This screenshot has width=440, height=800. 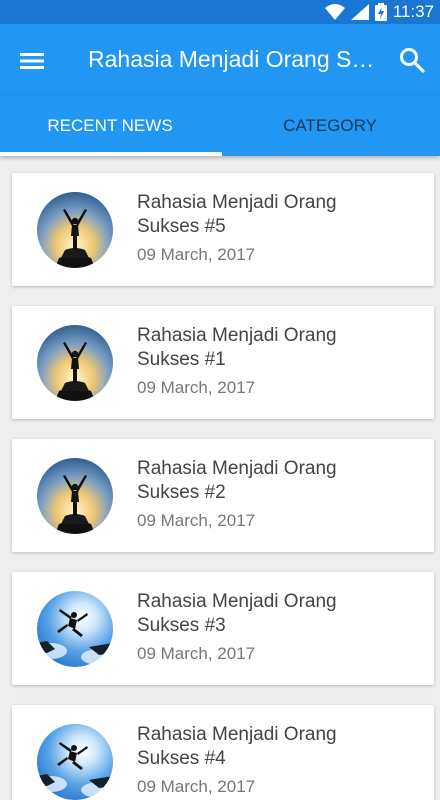 What do you see at coordinates (233, 59) in the screenshot?
I see `page-title: Rahasia Menjadi Orang Sukses` at bounding box center [233, 59].